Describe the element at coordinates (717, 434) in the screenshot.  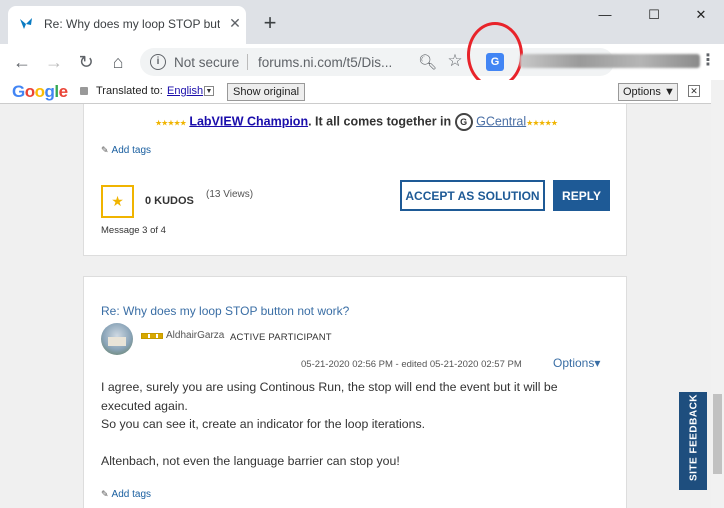
I see `scrollbar-thumb` at that location.